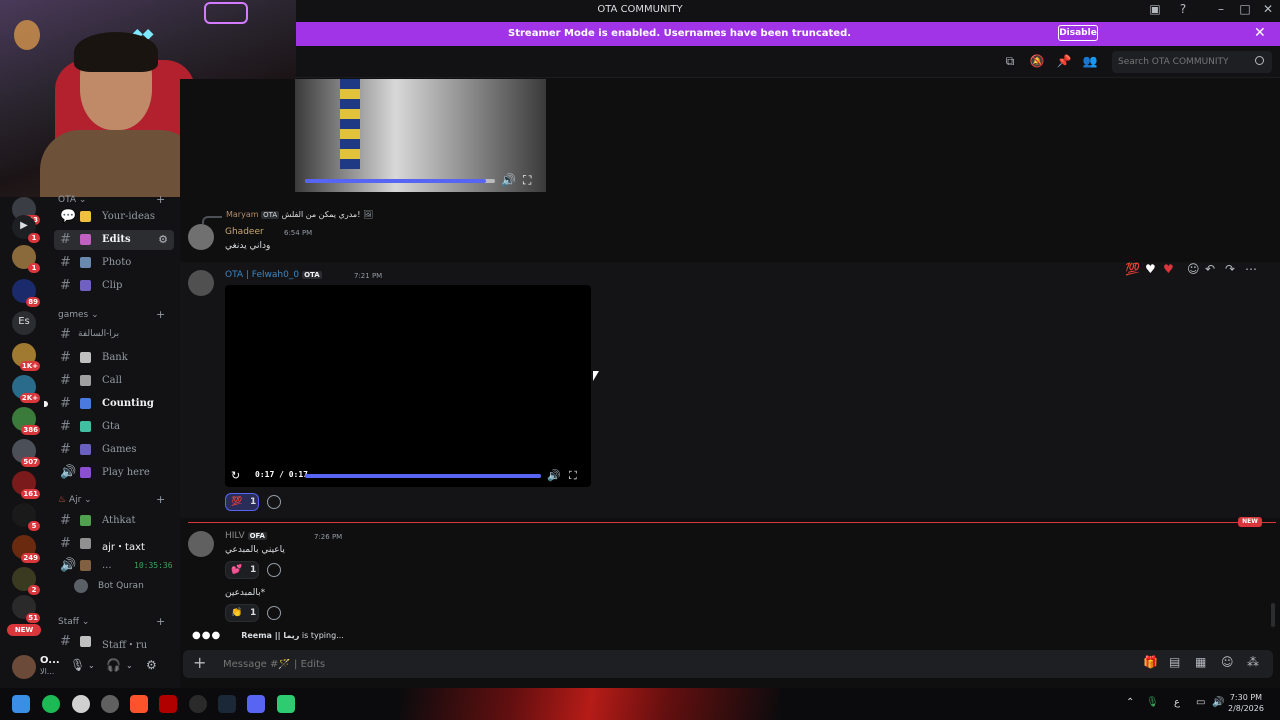 This screenshot has width=1280, height=720. What do you see at coordinates (114, 450) in the screenshot?
I see `channel-games: # Games` at bounding box center [114, 450].